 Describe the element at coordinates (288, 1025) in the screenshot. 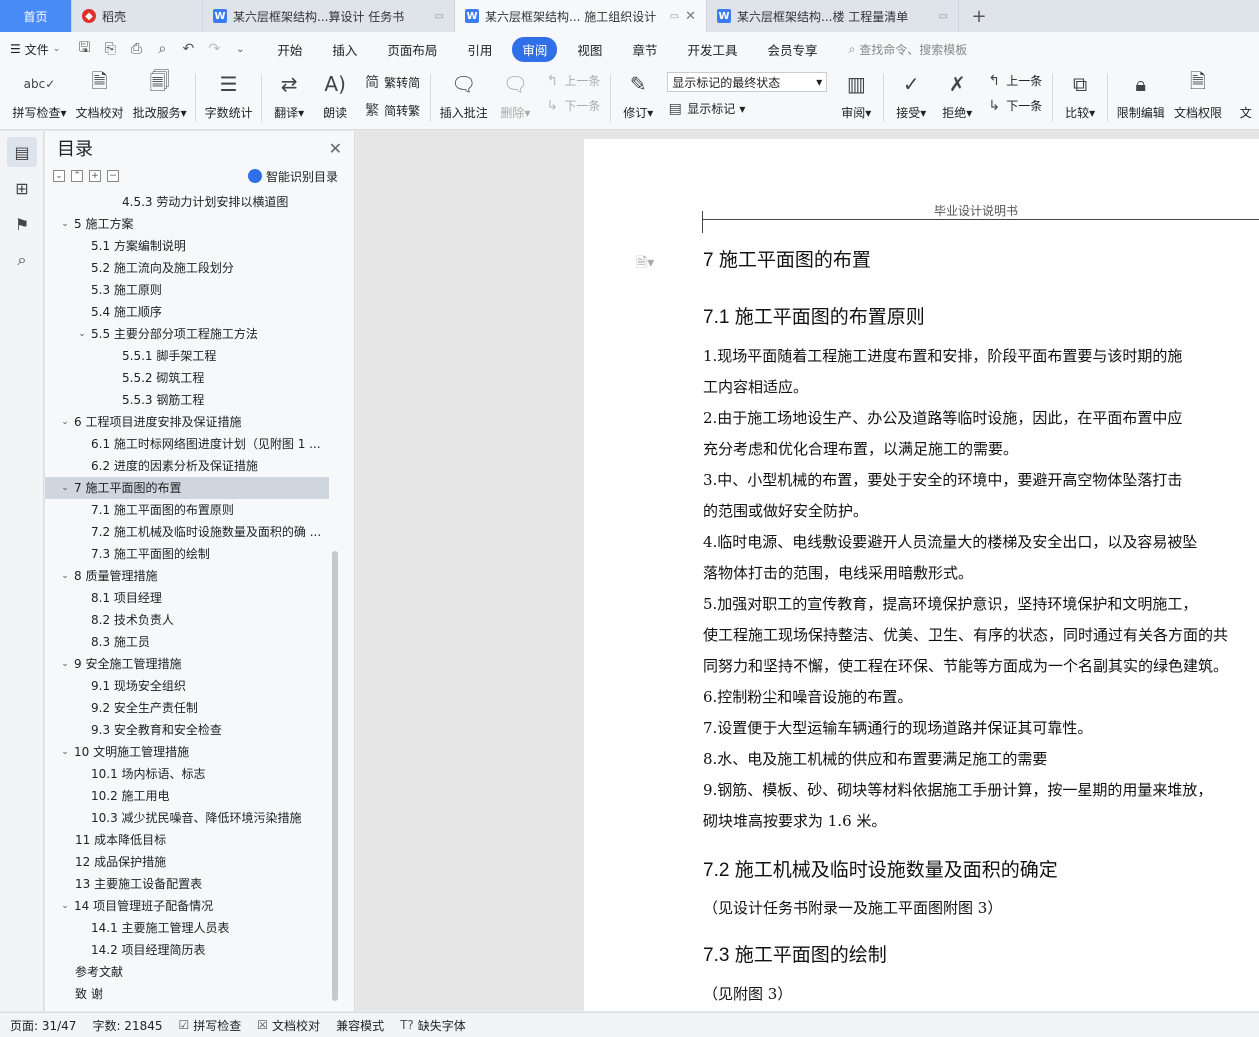

I see `status-doc-proofread: ☒ 文档校对` at that location.